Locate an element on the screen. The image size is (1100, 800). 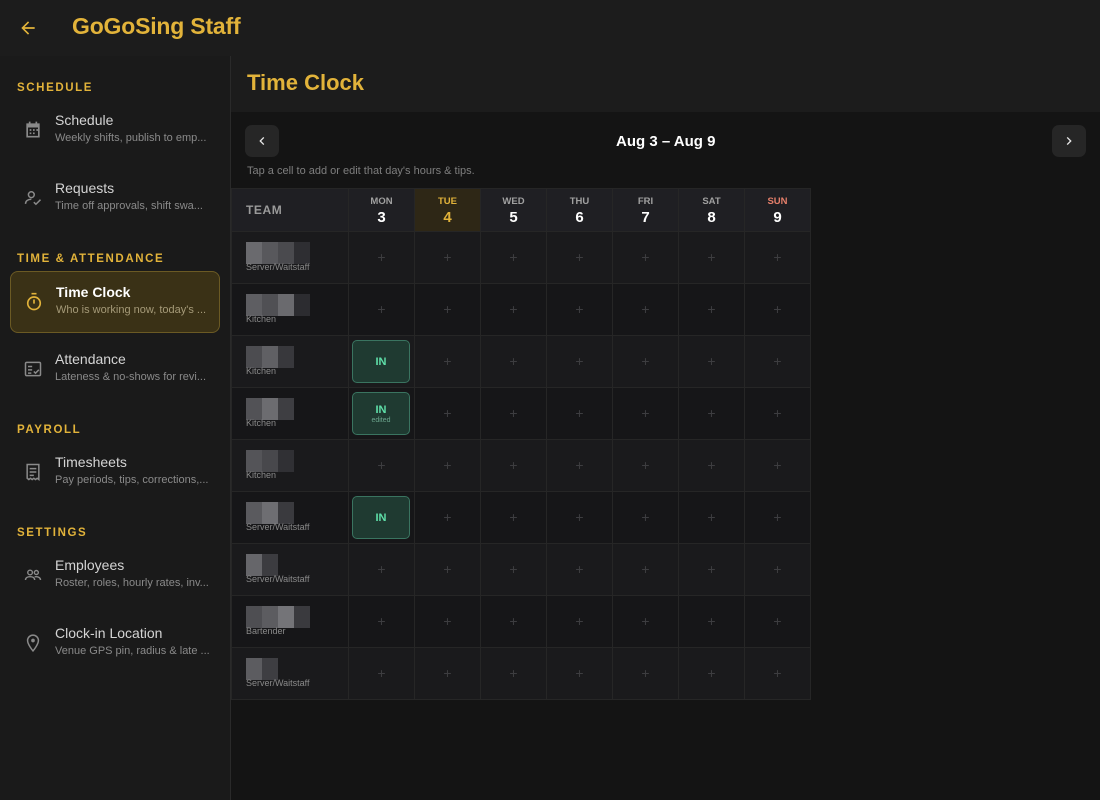
next-week-button is located at coordinates (1069, 141).